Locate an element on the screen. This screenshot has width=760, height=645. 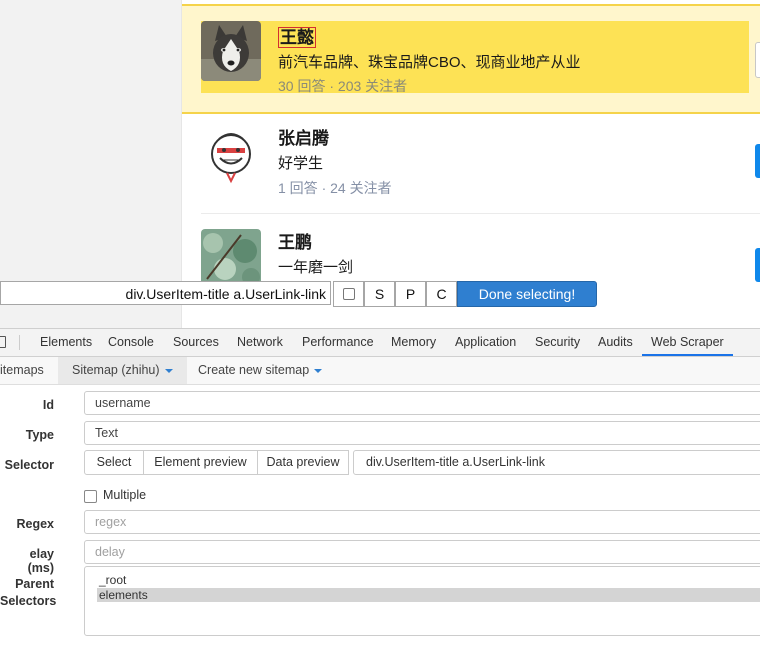
tab-elements: Elements is located at coordinates (66, 342).